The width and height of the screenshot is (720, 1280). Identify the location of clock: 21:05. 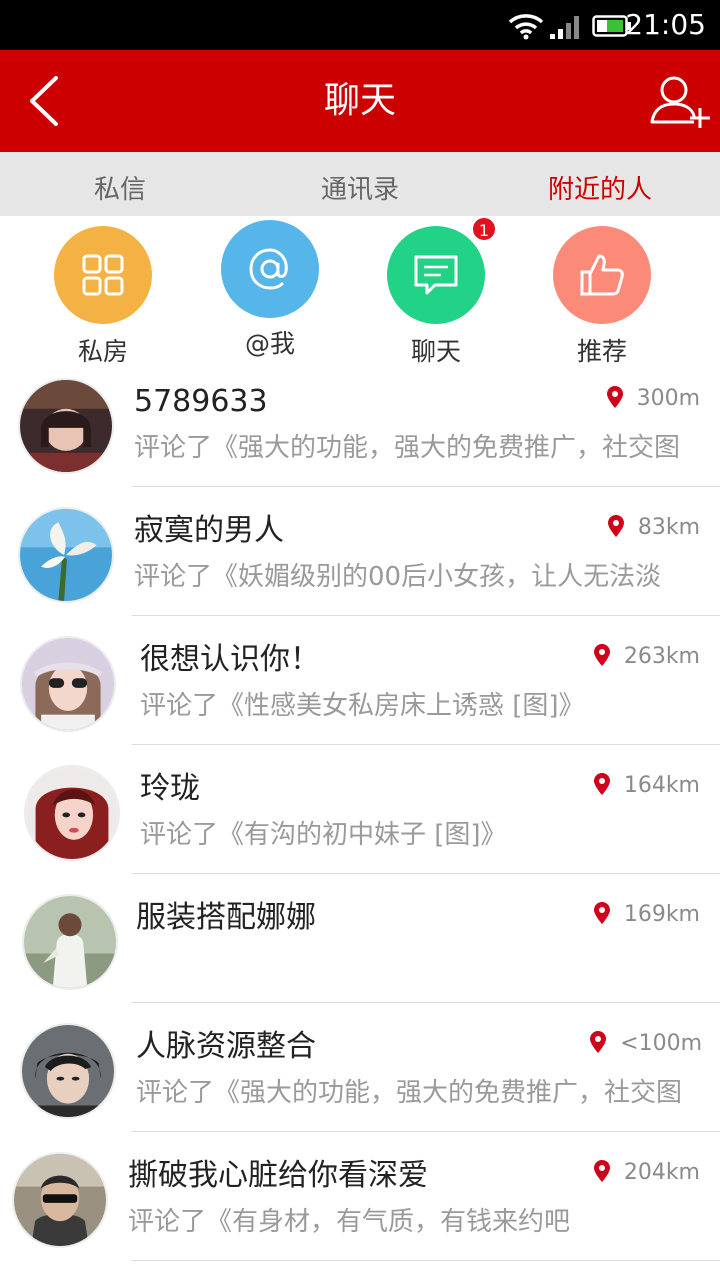
(665, 24).